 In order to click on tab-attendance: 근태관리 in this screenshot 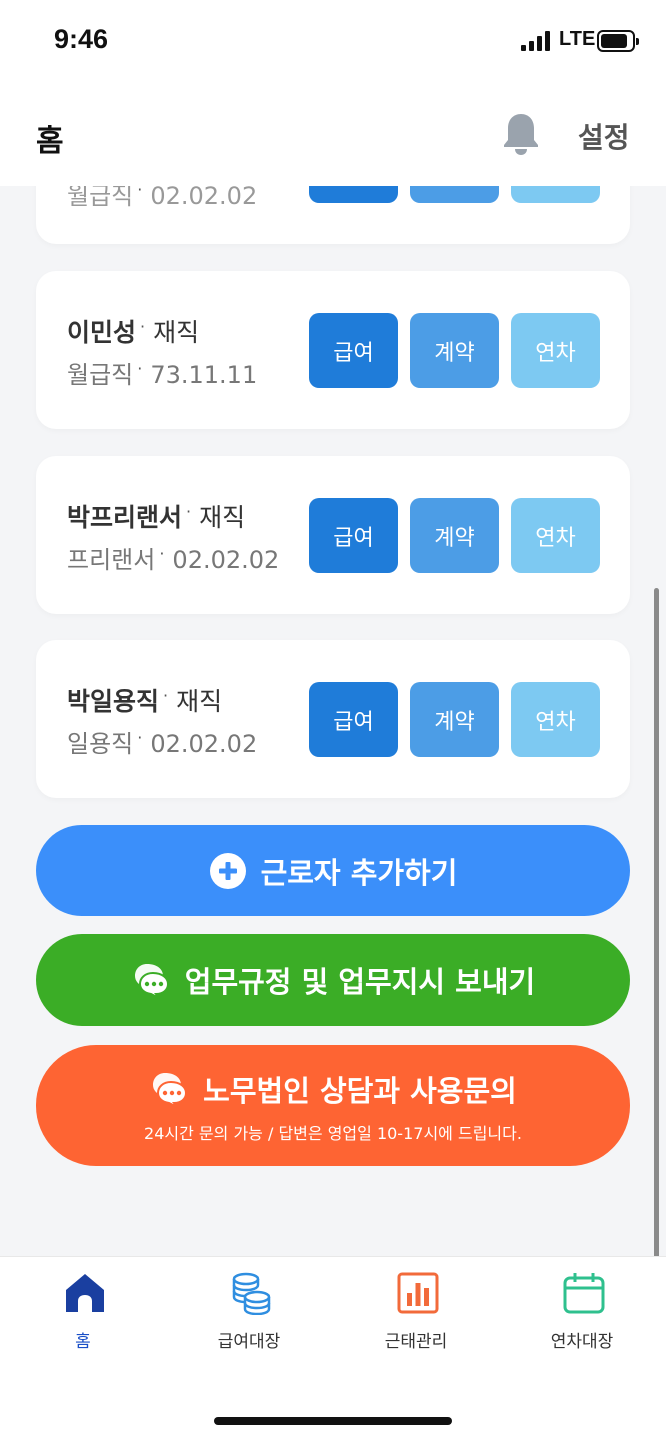, I will do `click(416, 1312)`.